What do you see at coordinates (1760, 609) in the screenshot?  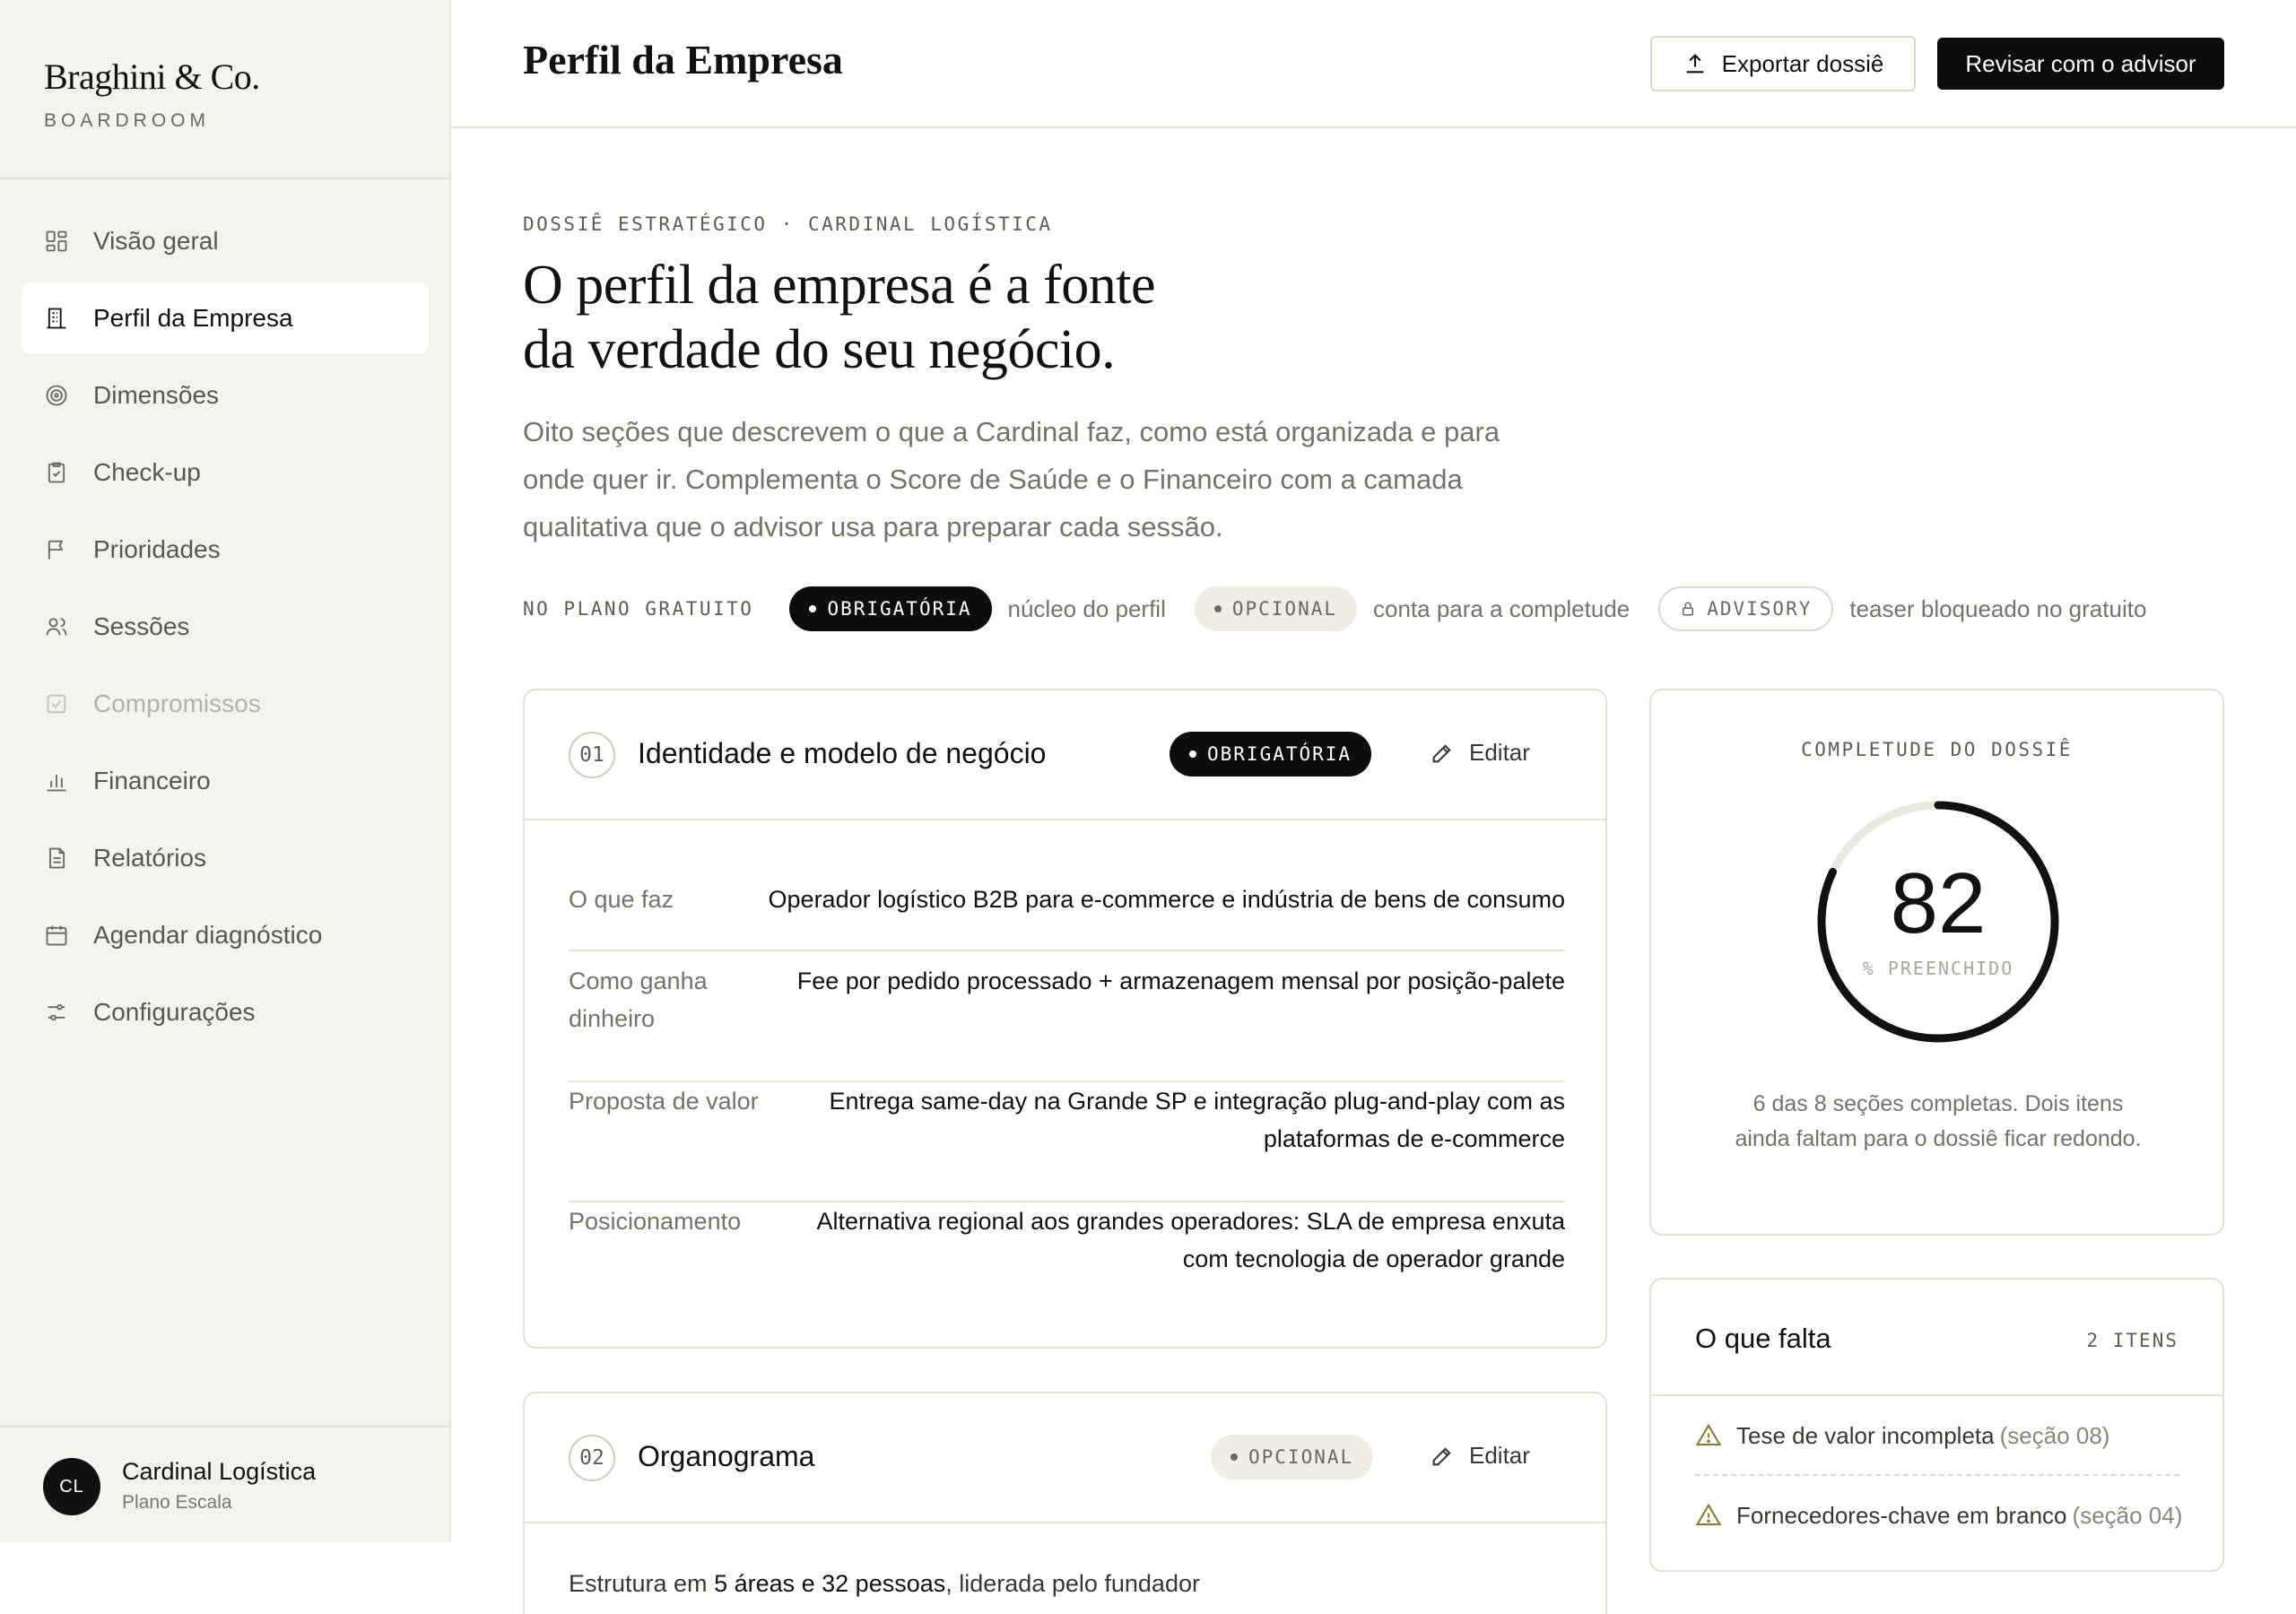 I see `advisory-badge-label: ADVISORY` at bounding box center [1760, 609].